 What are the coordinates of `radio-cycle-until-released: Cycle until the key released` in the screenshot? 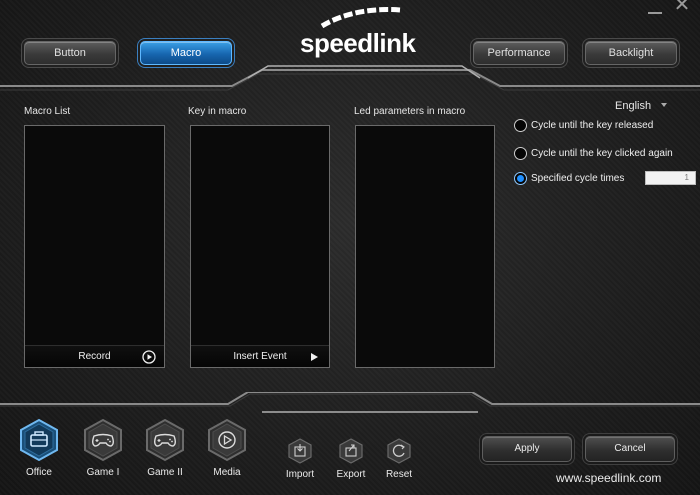 It's located at (604, 127).